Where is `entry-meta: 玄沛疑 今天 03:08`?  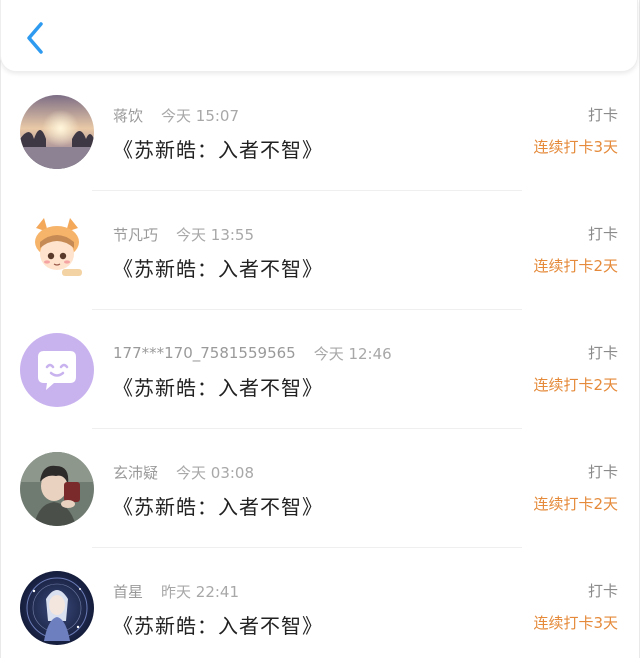
entry-meta: 玄沛疑 今天 03:08 is located at coordinates (183, 472).